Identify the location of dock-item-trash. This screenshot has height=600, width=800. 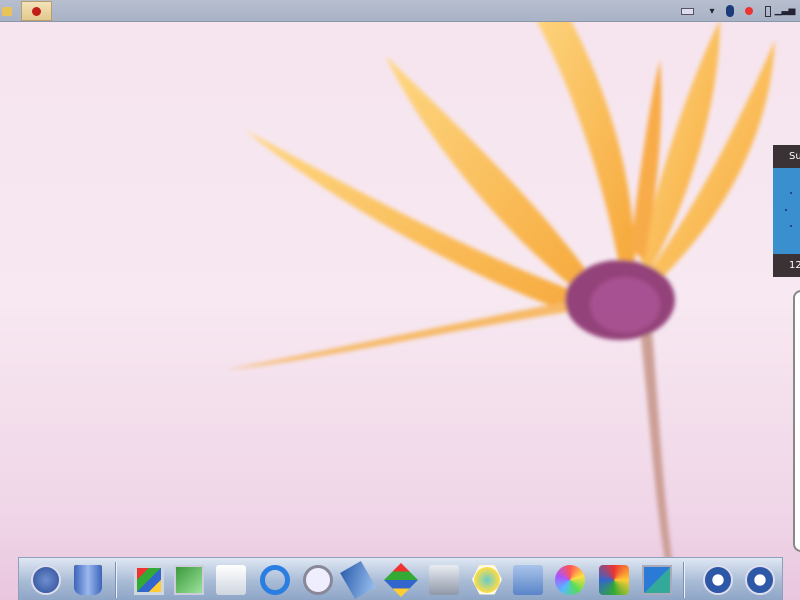
(88, 579).